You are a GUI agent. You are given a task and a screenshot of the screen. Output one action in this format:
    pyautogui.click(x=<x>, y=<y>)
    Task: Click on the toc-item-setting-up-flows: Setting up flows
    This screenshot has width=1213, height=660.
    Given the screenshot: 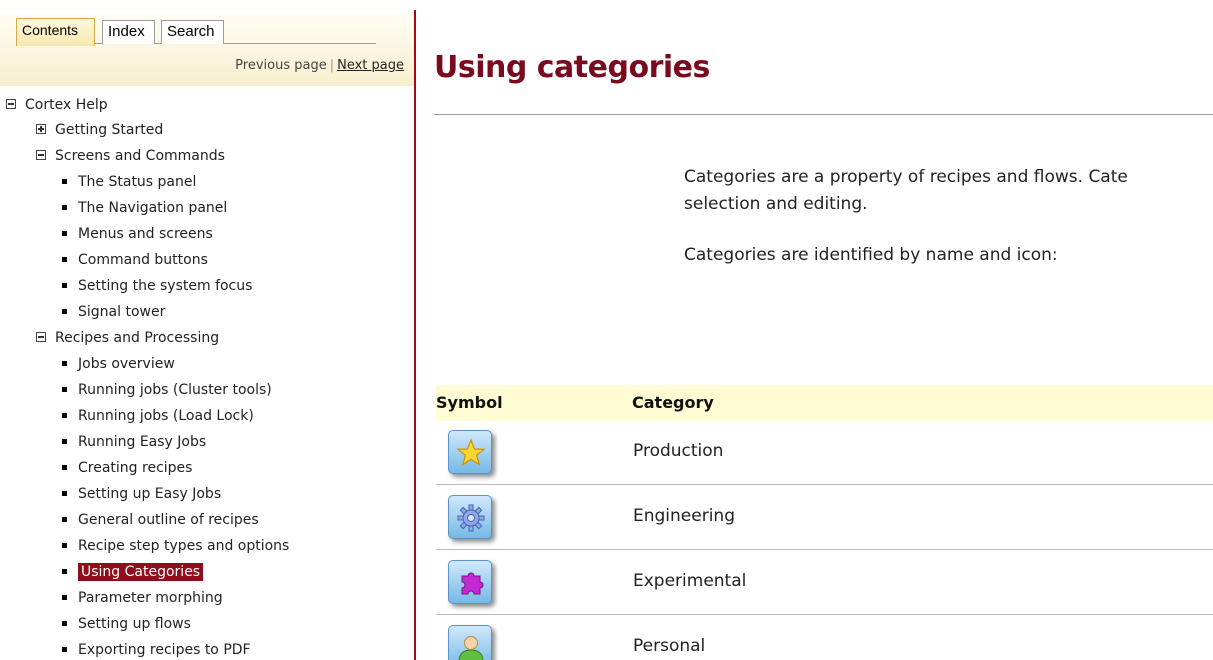 What is the action you would take?
    pyautogui.click(x=126, y=624)
    